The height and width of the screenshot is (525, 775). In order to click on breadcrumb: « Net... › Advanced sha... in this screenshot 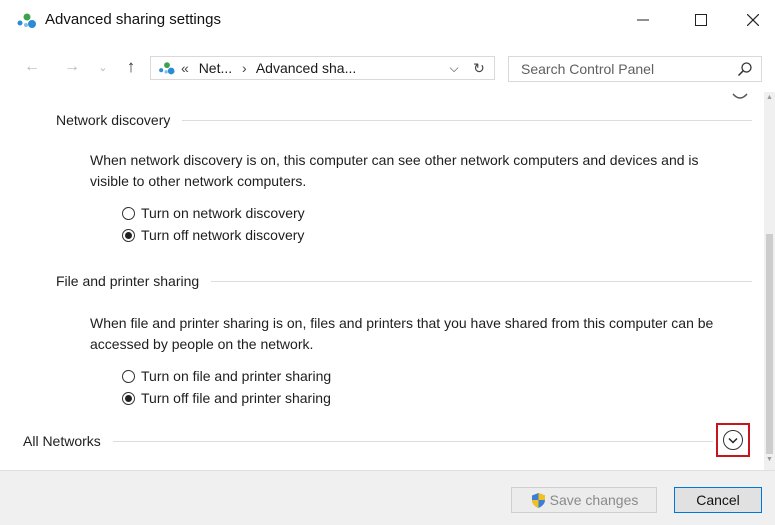, I will do `click(271, 68)`.